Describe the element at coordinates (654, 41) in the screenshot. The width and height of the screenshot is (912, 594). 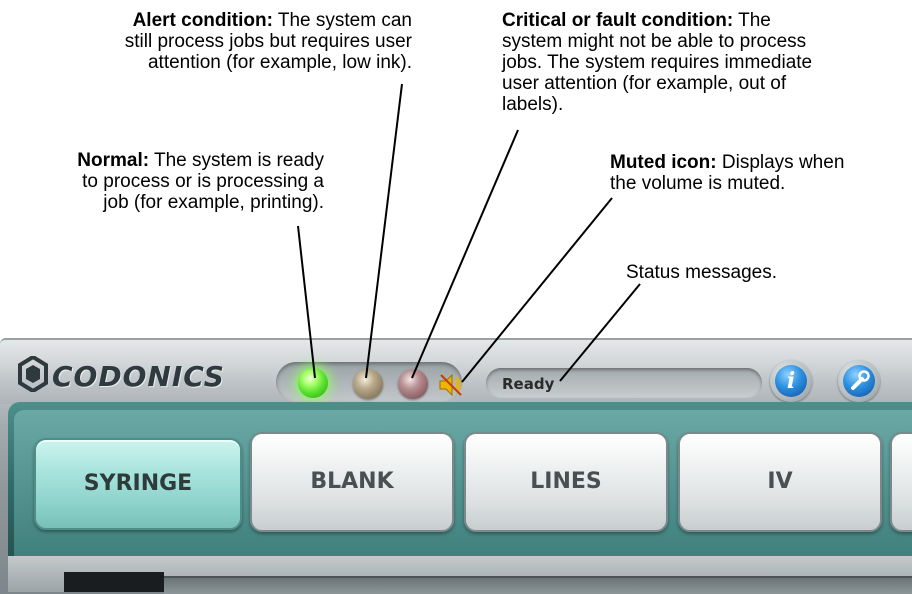
I see `critical-callout-text-2: system might not be able to process` at that location.